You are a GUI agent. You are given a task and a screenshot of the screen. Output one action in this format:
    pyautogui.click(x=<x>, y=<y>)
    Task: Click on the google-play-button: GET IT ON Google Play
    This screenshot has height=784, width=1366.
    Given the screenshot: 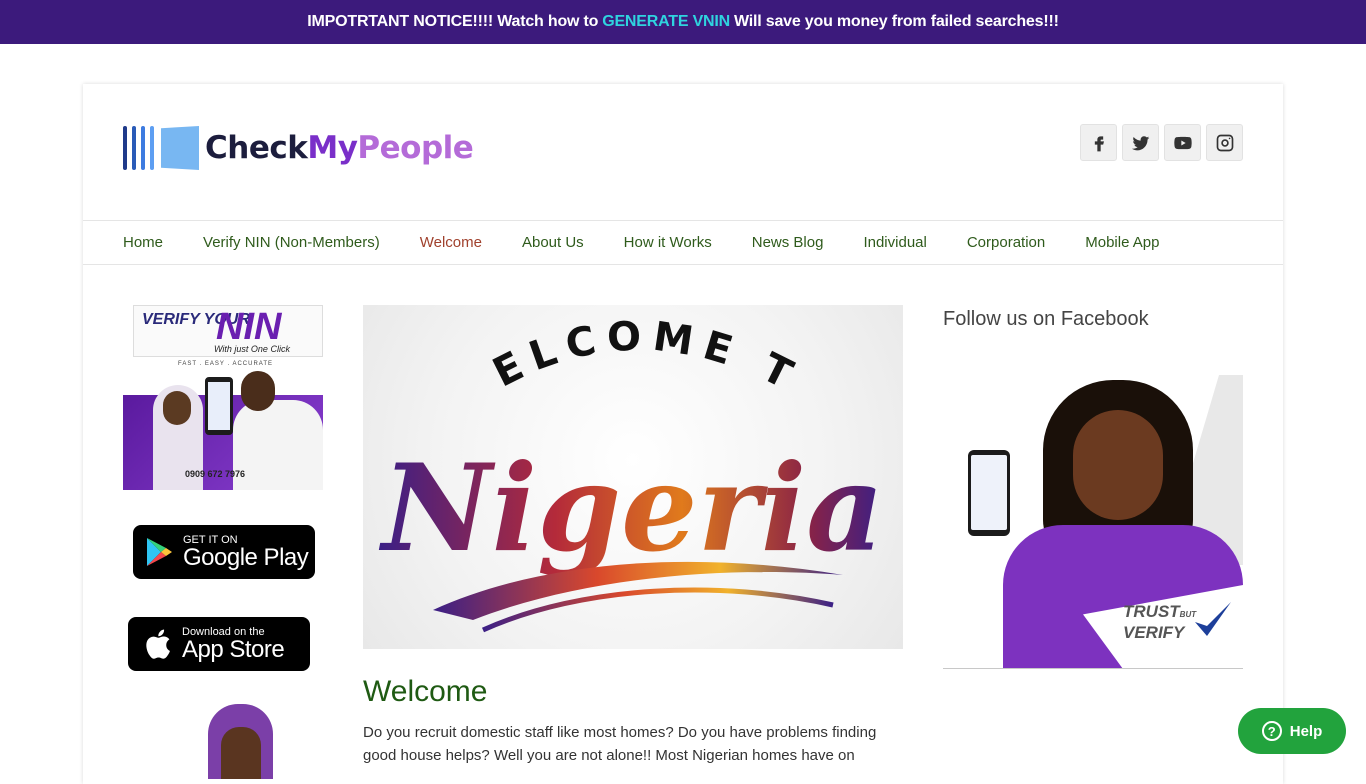 What is the action you would take?
    pyautogui.click(x=224, y=552)
    